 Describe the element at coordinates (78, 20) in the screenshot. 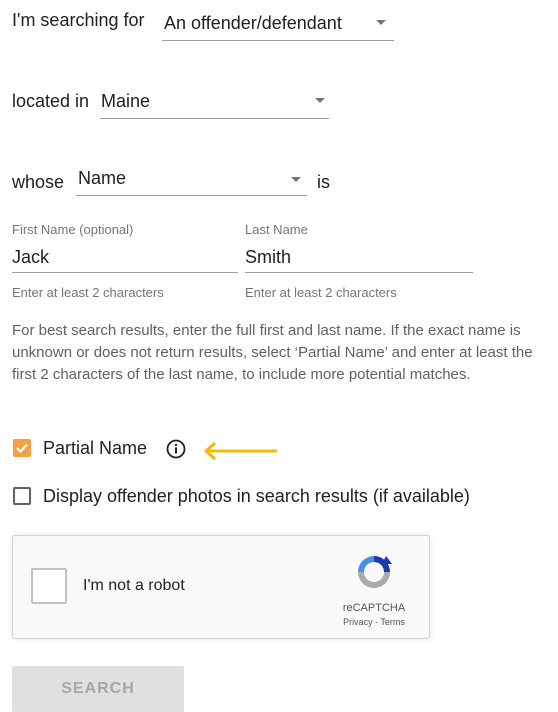

I see `search-for-label: I'm searching for` at that location.